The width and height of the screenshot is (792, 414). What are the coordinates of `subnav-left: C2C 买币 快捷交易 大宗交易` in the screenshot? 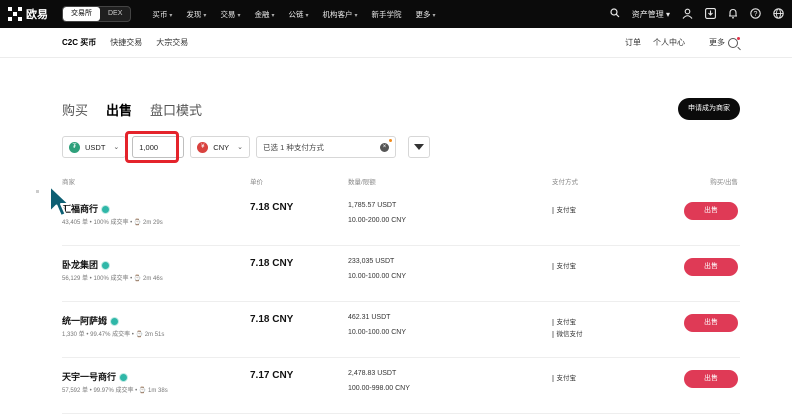 It's located at (132, 42).